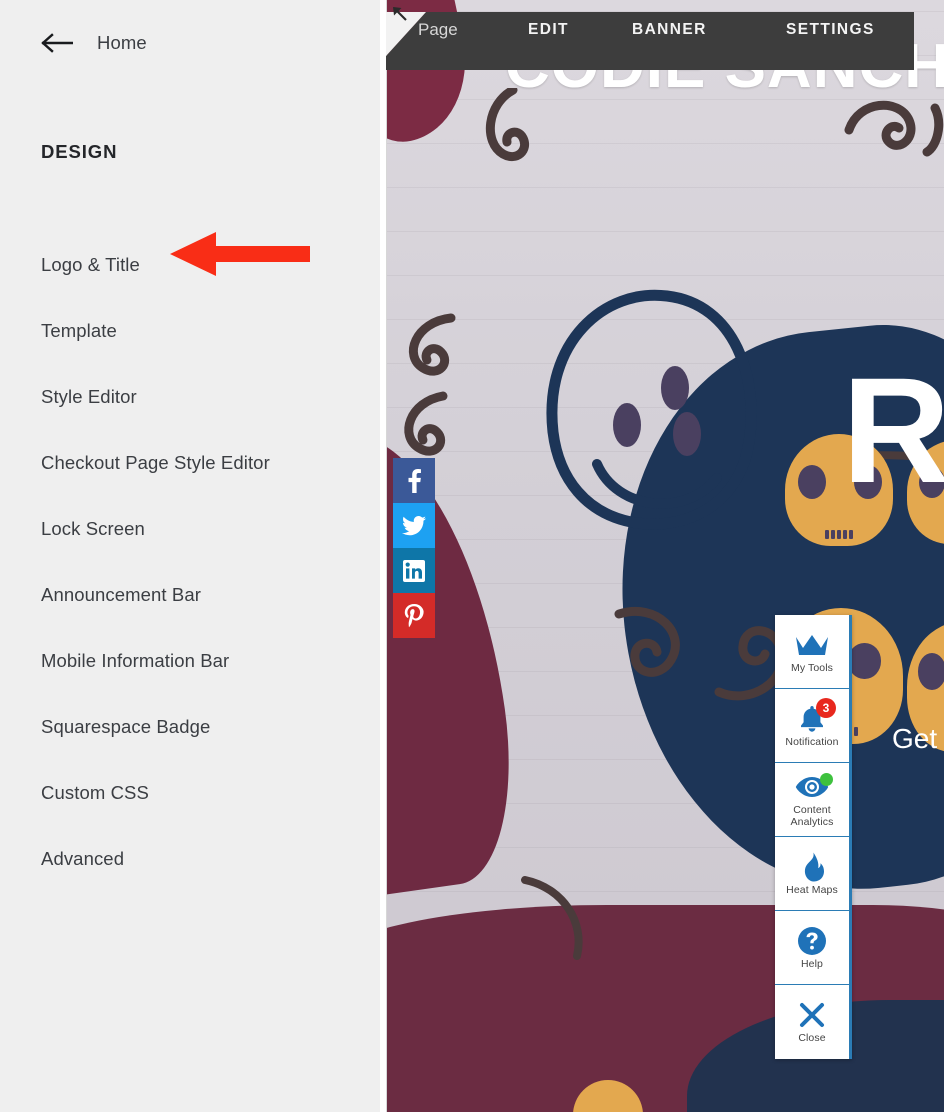 Image resolution: width=944 pixels, height=1112 pixels. Describe the element at coordinates (812, 867) in the screenshot. I see `flame-icon` at that location.